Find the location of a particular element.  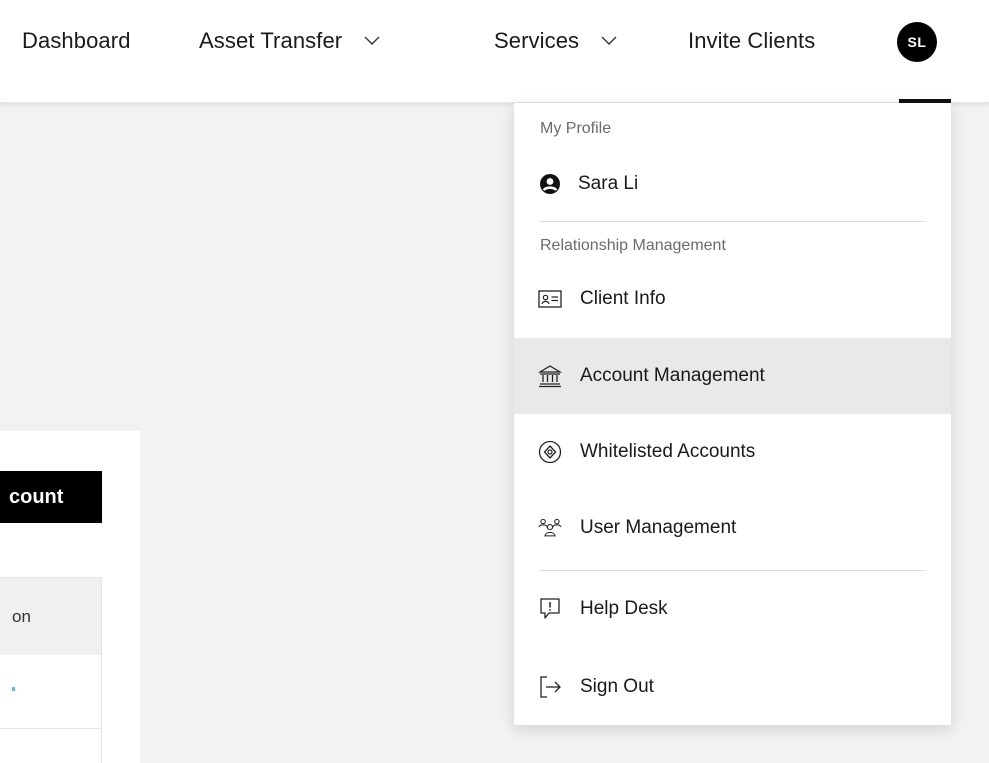

nav-services: Services is located at coordinates (555, 41).